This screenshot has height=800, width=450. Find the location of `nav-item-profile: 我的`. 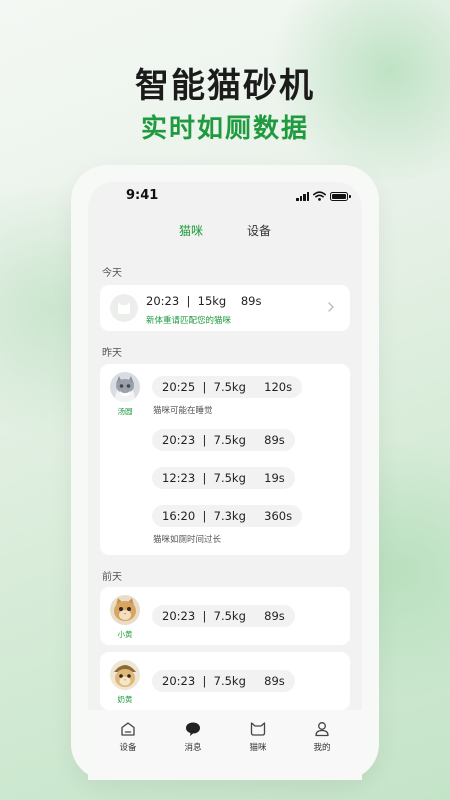

nav-item-profile: 我的 is located at coordinates (322, 736).